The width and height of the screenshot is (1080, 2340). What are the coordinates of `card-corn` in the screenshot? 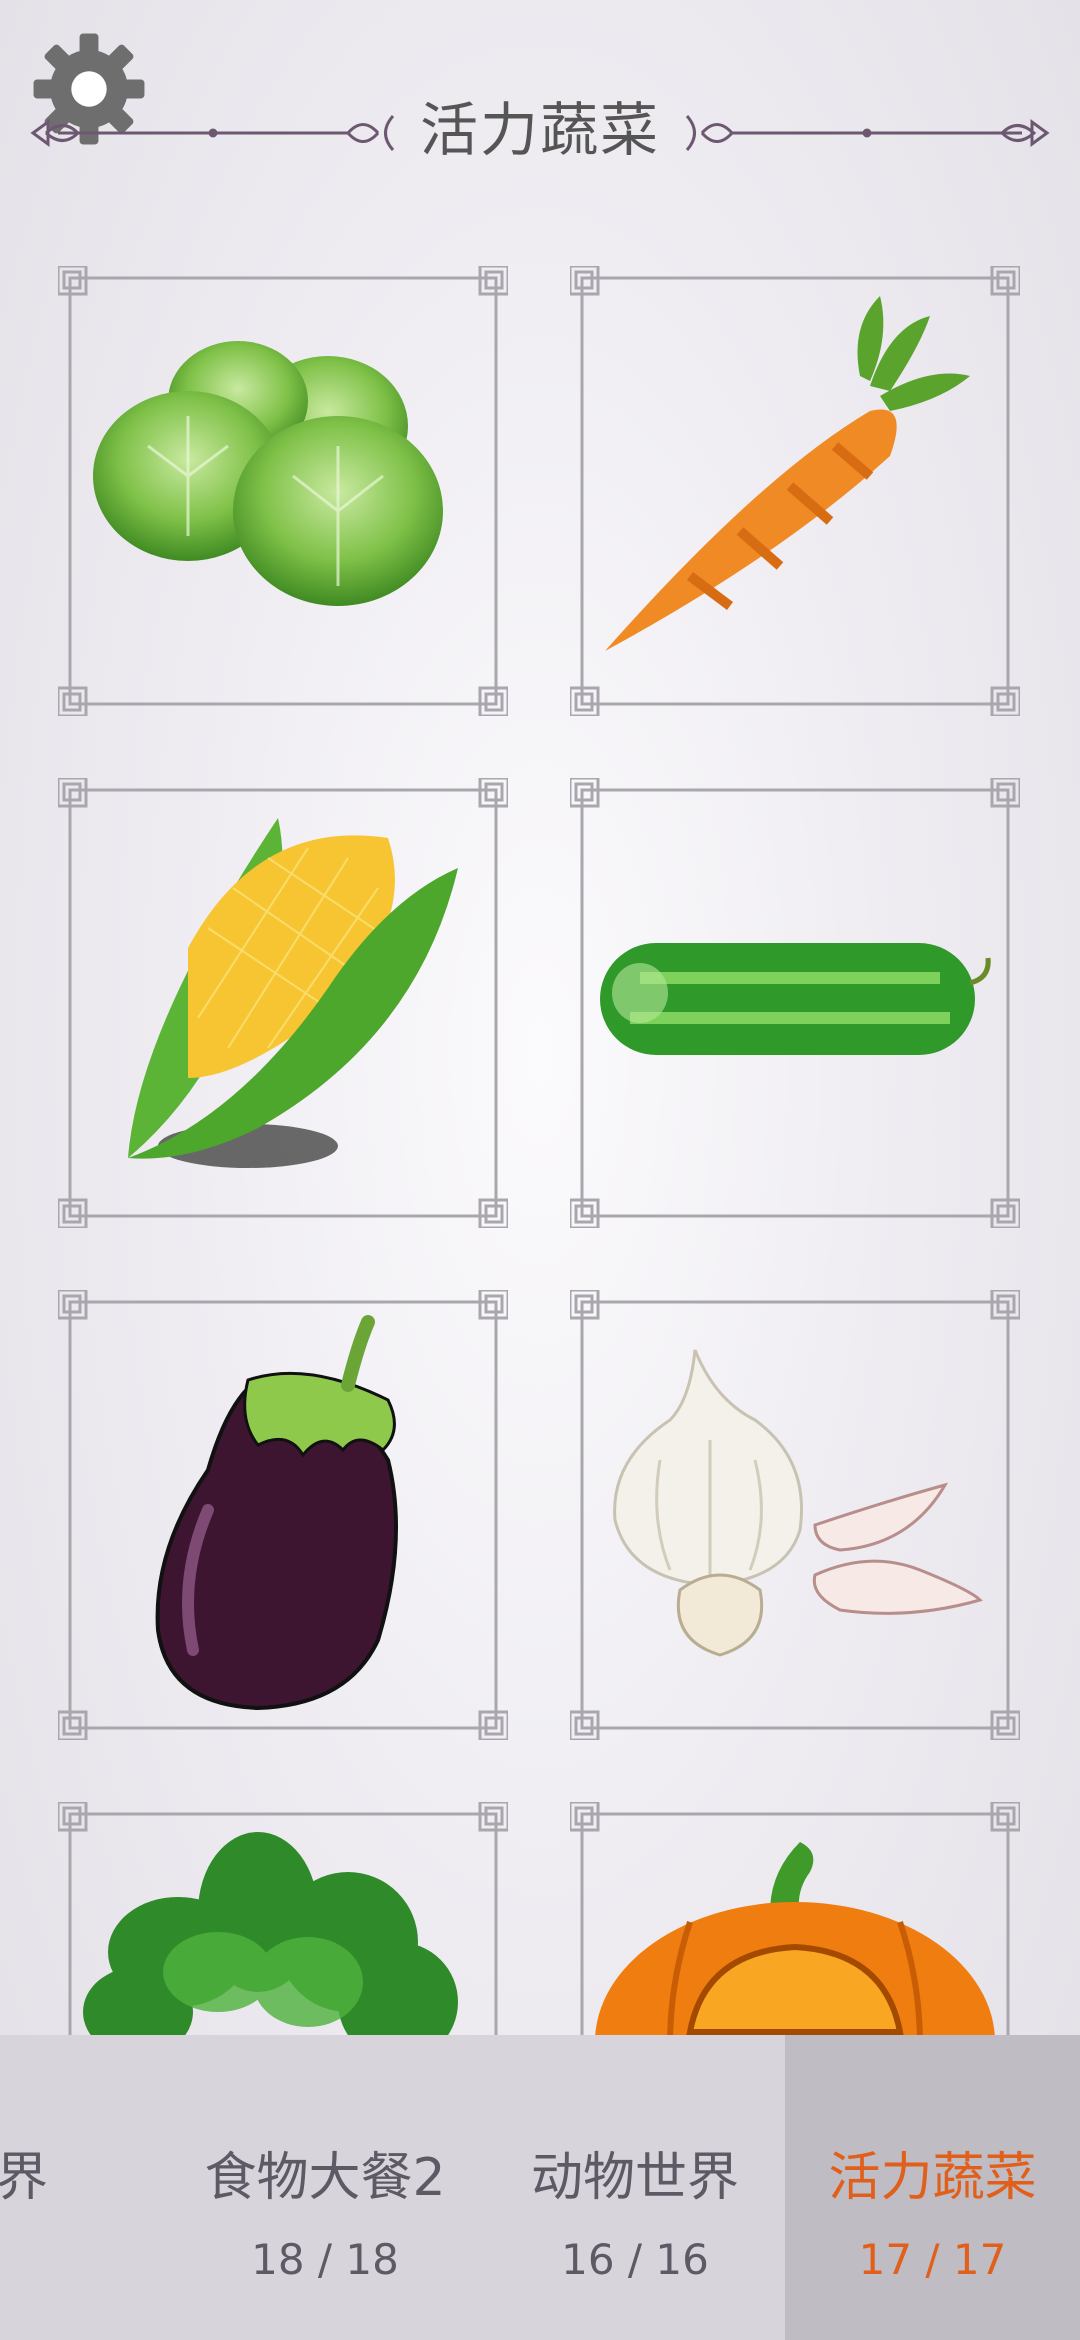 It's located at (283, 1003).